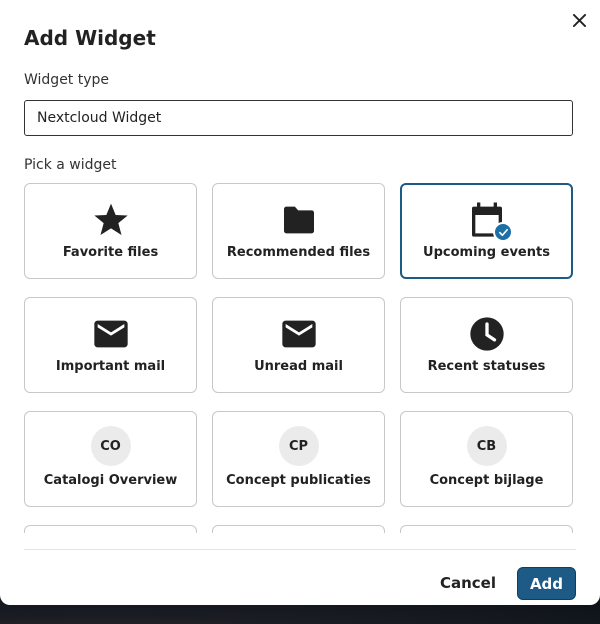 This screenshot has width=600, height=624. What do you see at coordinates (110, 252) in the screenshot?
I see `widget-card-label: Favorite files` at bounding box center [110, 252].